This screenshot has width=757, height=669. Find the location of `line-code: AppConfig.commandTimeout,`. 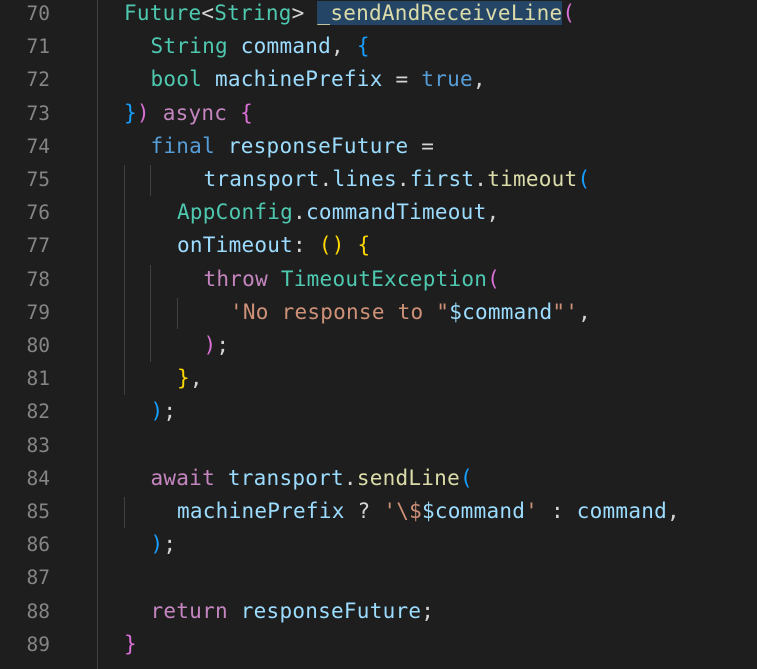

line-code: AppConfig.commandTimeout, is located at coordinates (338, 212).